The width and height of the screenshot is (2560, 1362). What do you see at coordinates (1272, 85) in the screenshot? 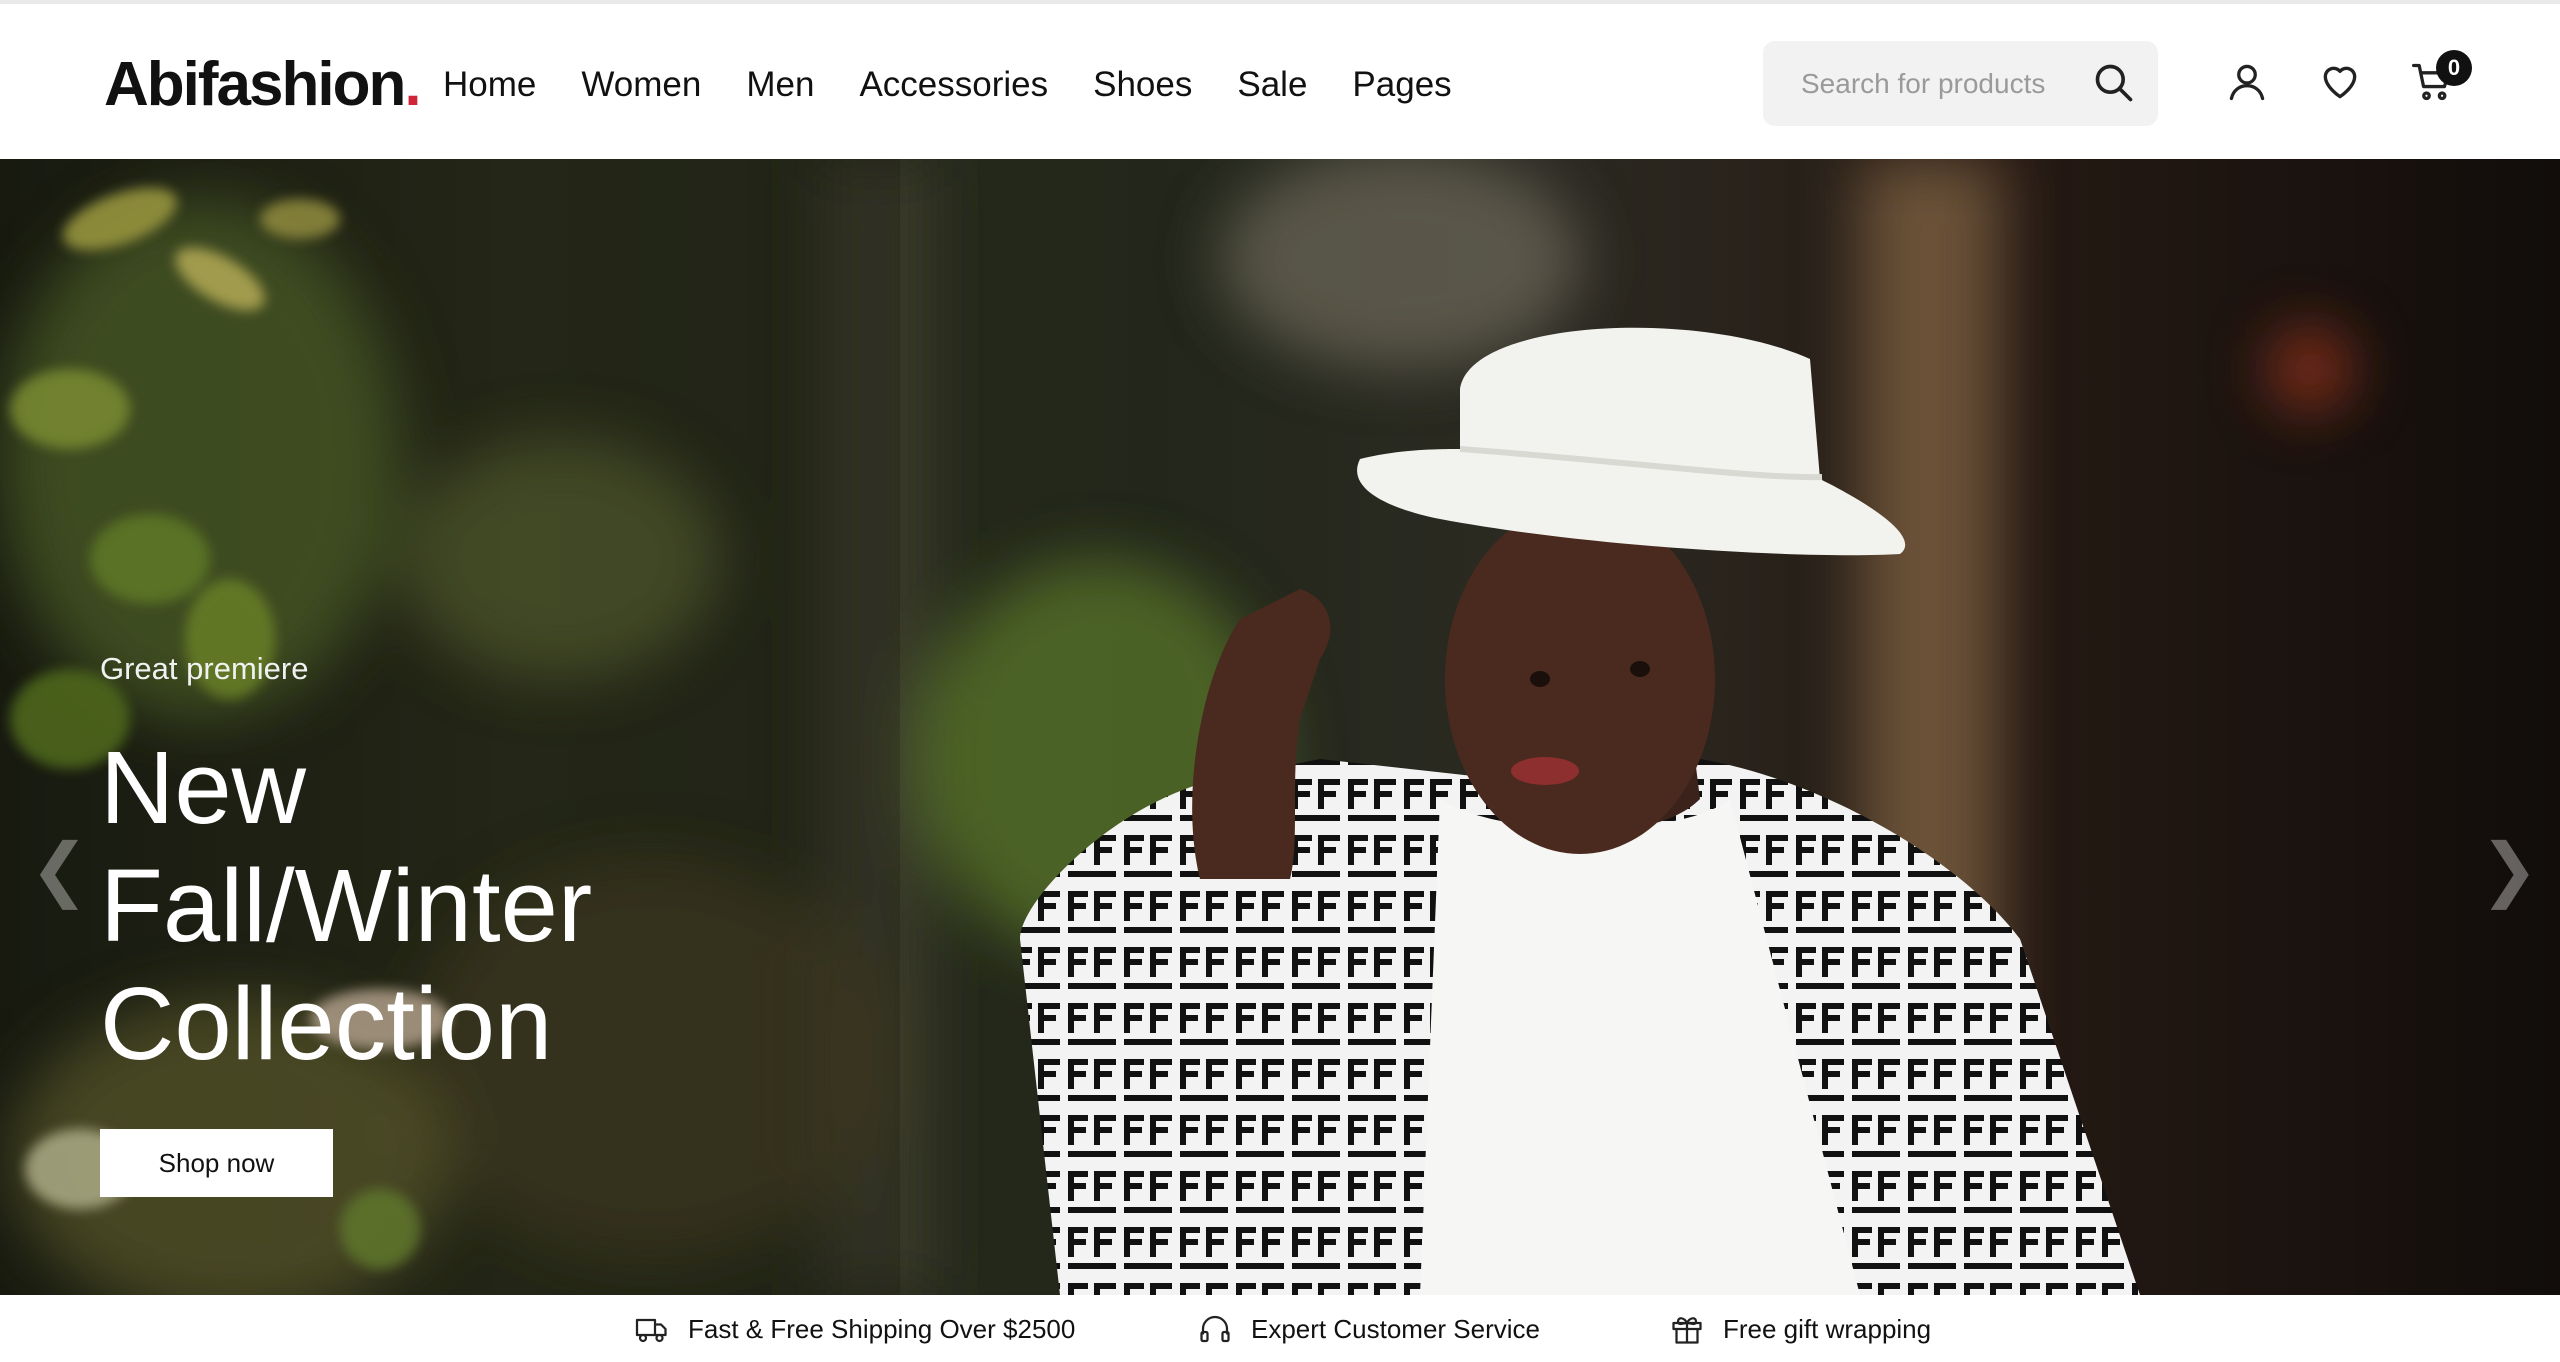
I see `nav-sale: Sale` at bounding box center [1272, 85].